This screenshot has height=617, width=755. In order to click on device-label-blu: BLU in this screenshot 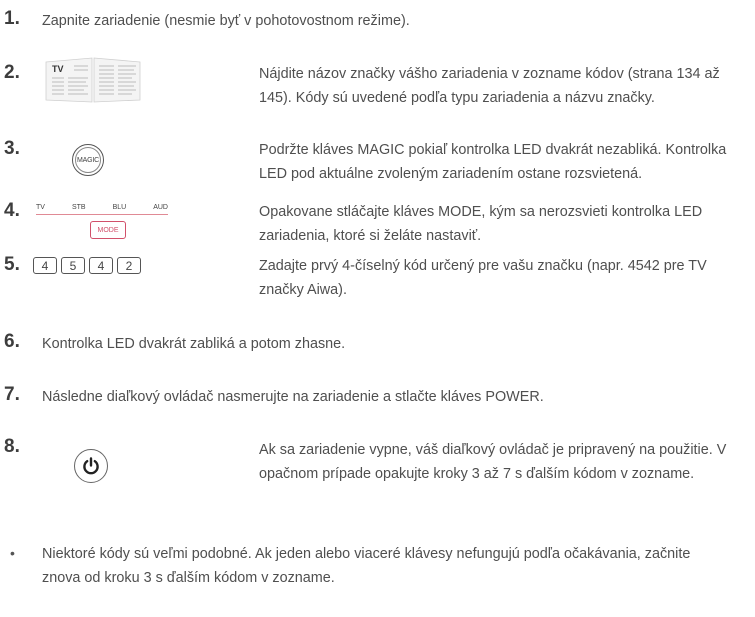, I will do `click(119, 207)`.